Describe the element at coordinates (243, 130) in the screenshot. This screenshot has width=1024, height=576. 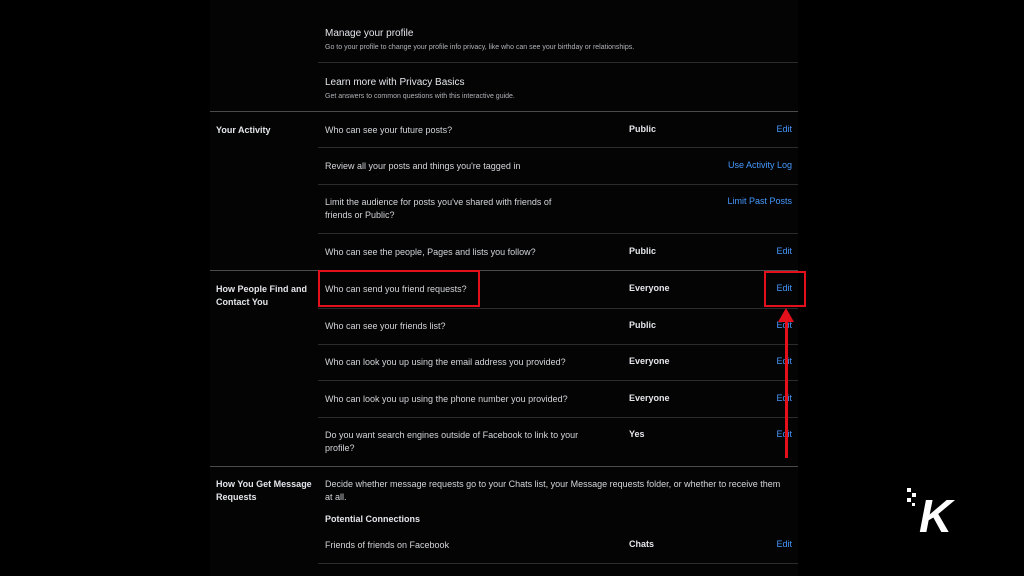
I see `section-title-your-activity: Your Activity` at that location.